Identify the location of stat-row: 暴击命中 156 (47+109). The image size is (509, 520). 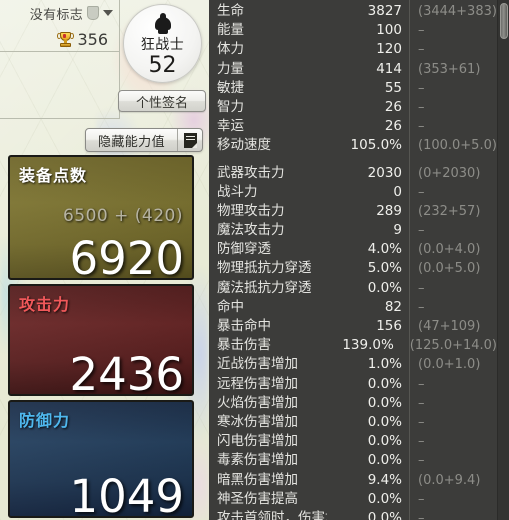
(353, 326).